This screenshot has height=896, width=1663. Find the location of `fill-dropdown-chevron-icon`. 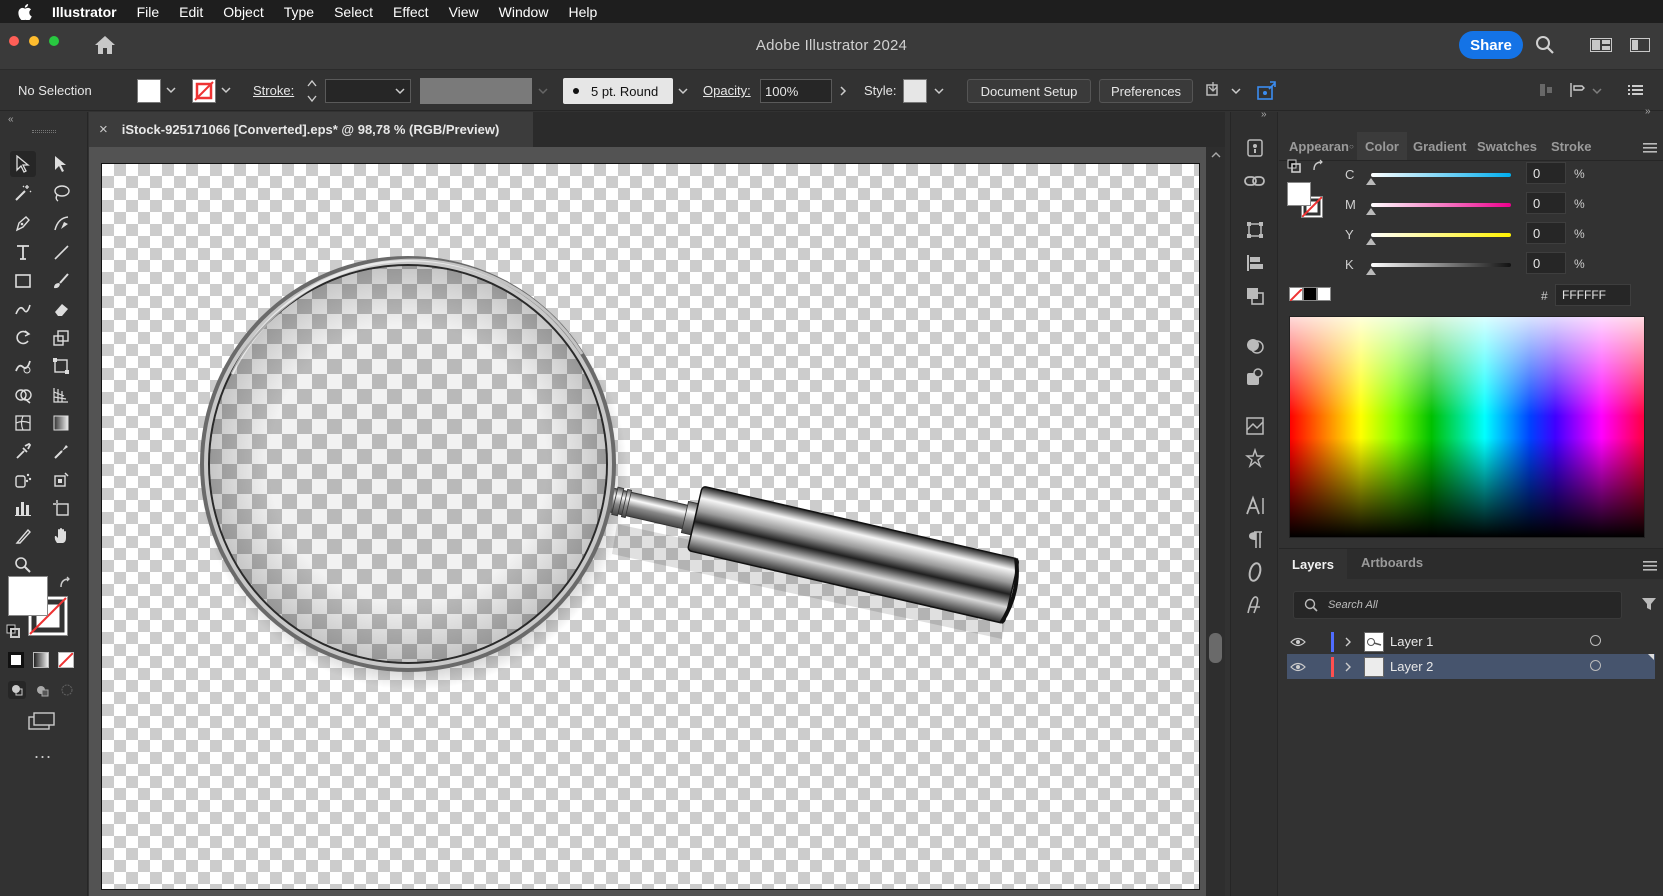

fill-dropdown-chevron-icon is located at coordinates (171, 90).